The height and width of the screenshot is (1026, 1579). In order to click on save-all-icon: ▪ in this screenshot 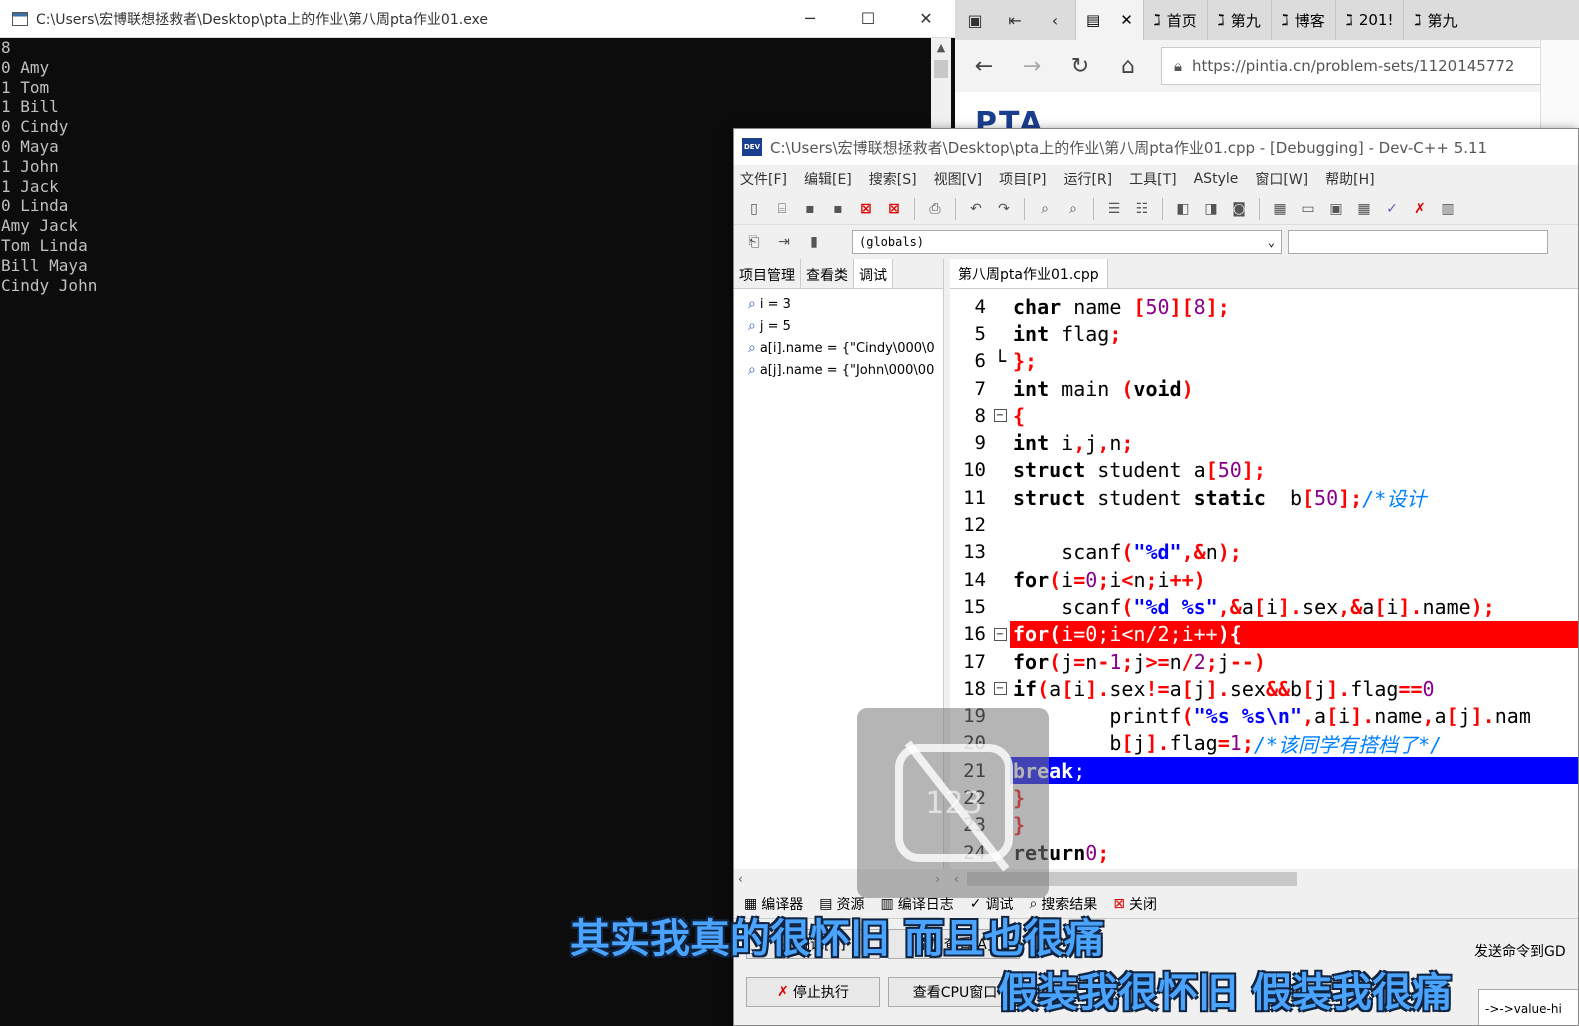, I will do `click(838, 209)`.